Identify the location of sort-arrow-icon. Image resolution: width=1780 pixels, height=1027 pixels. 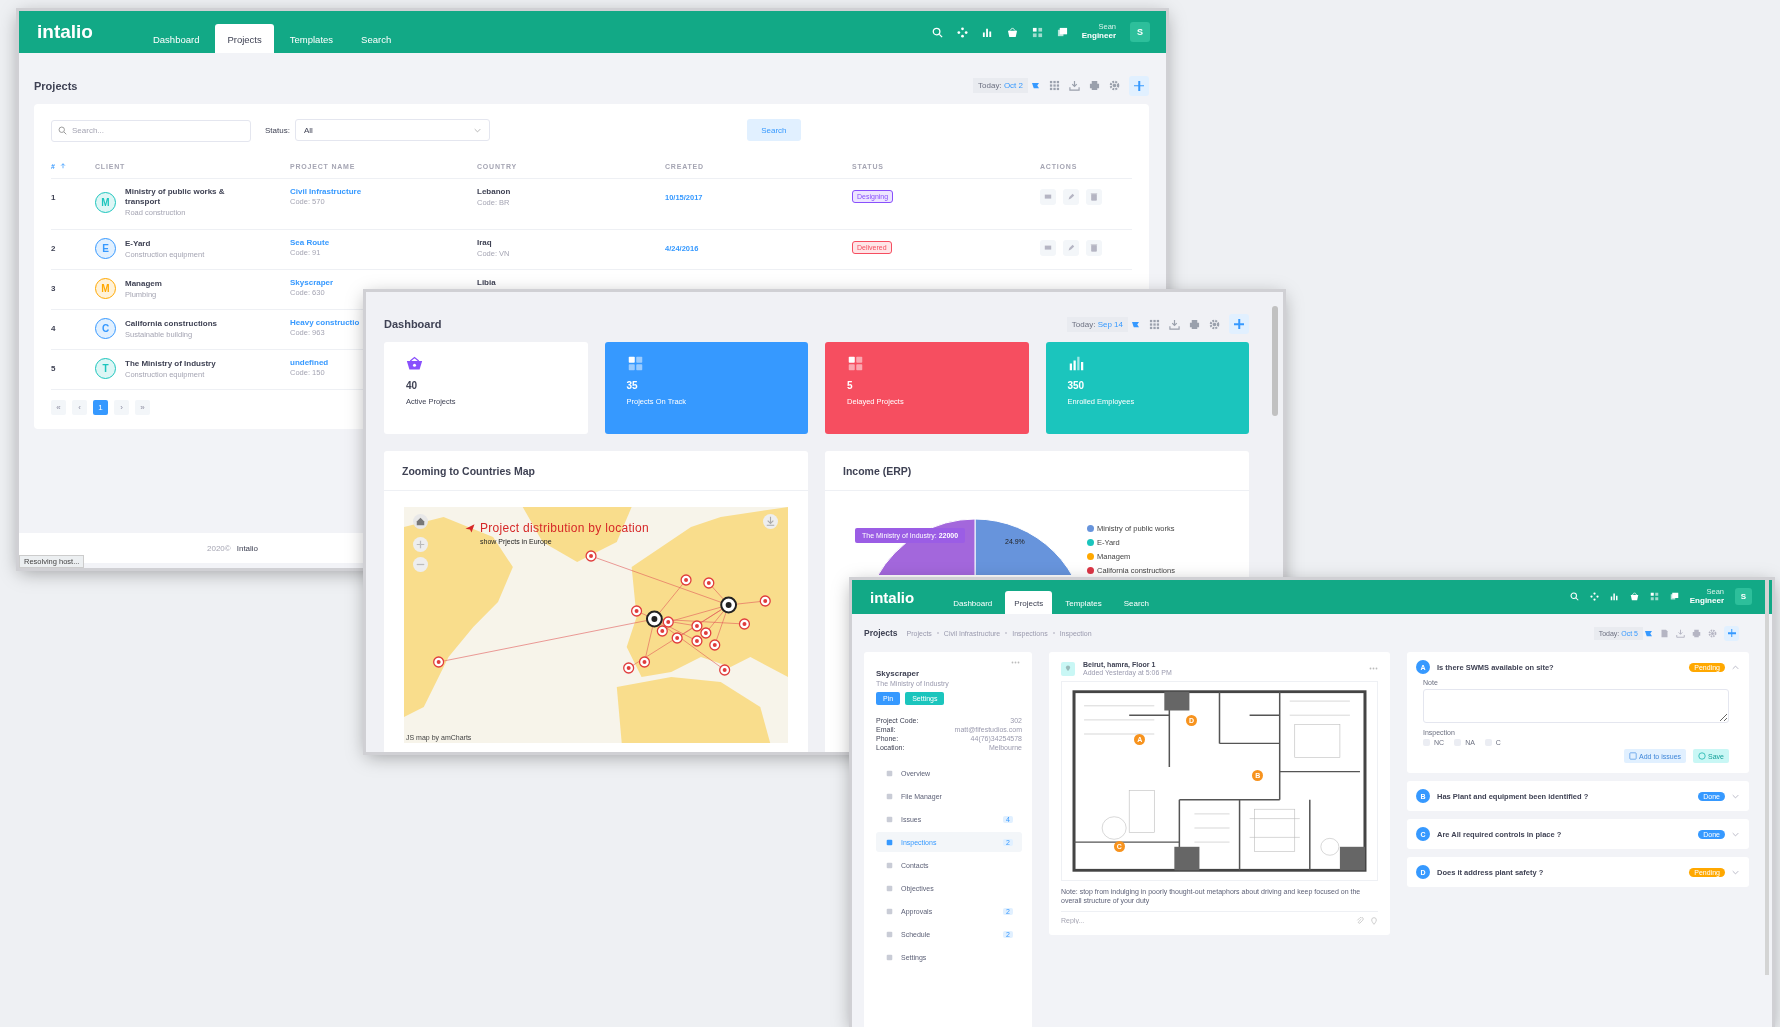
(62, 166).